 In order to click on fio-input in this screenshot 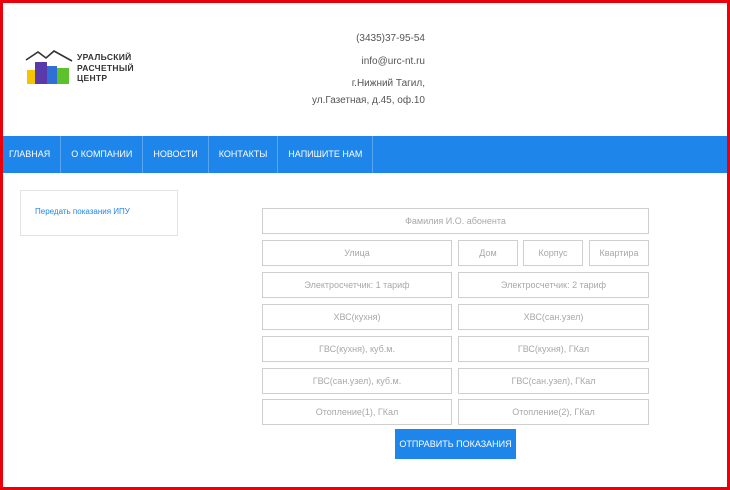, I will do `click(455, 221)`.